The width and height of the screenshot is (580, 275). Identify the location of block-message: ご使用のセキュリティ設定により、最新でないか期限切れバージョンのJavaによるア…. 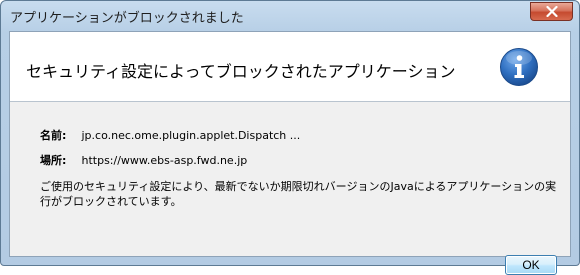
(298, 194).